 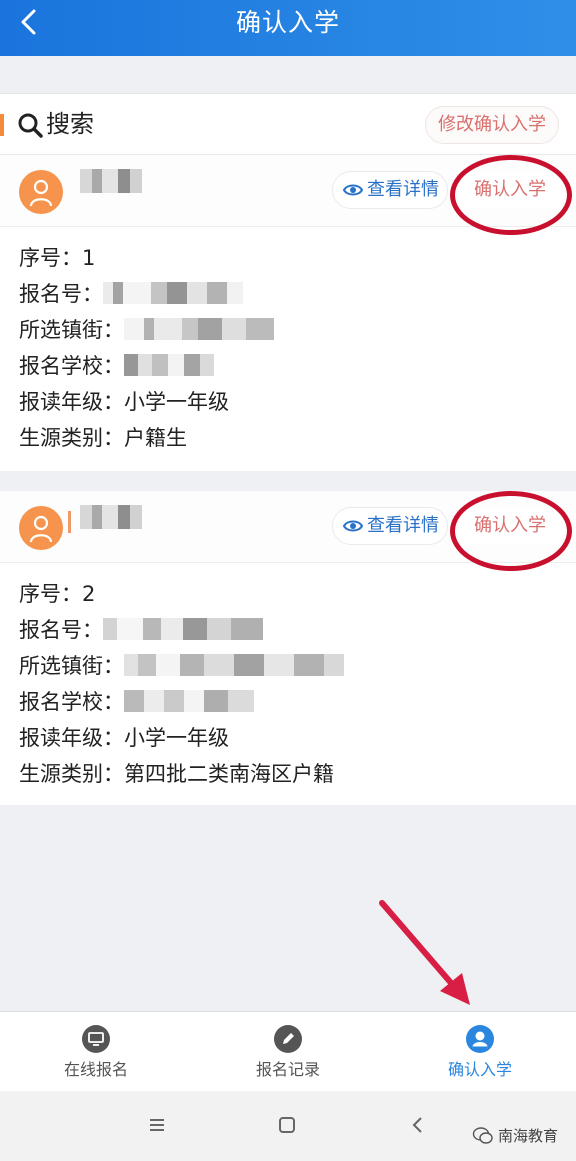 What do you see at coordinates (89, 594) in the screenshot?
I see `field-value: 2` at bounding box center [89, 594].